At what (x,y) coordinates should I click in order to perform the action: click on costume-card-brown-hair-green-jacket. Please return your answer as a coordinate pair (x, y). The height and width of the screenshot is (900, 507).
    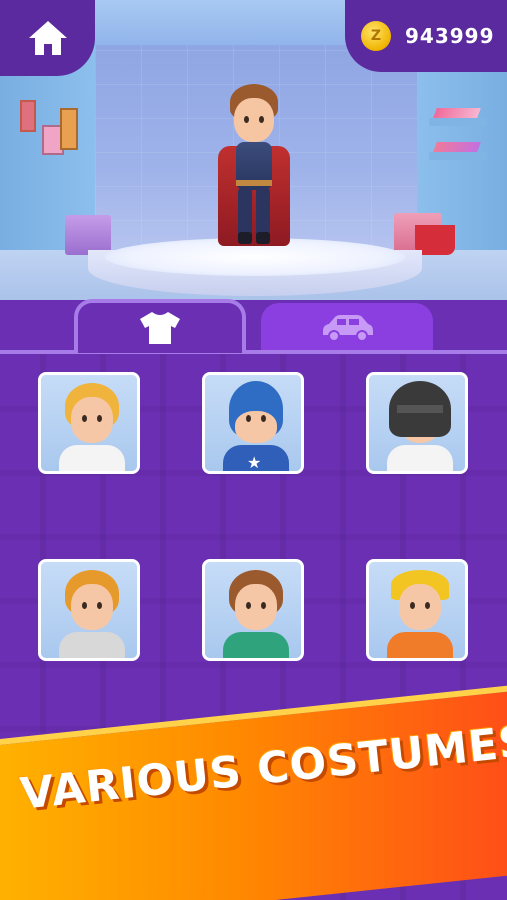
    Looking at the image, I should click on (253, 610).